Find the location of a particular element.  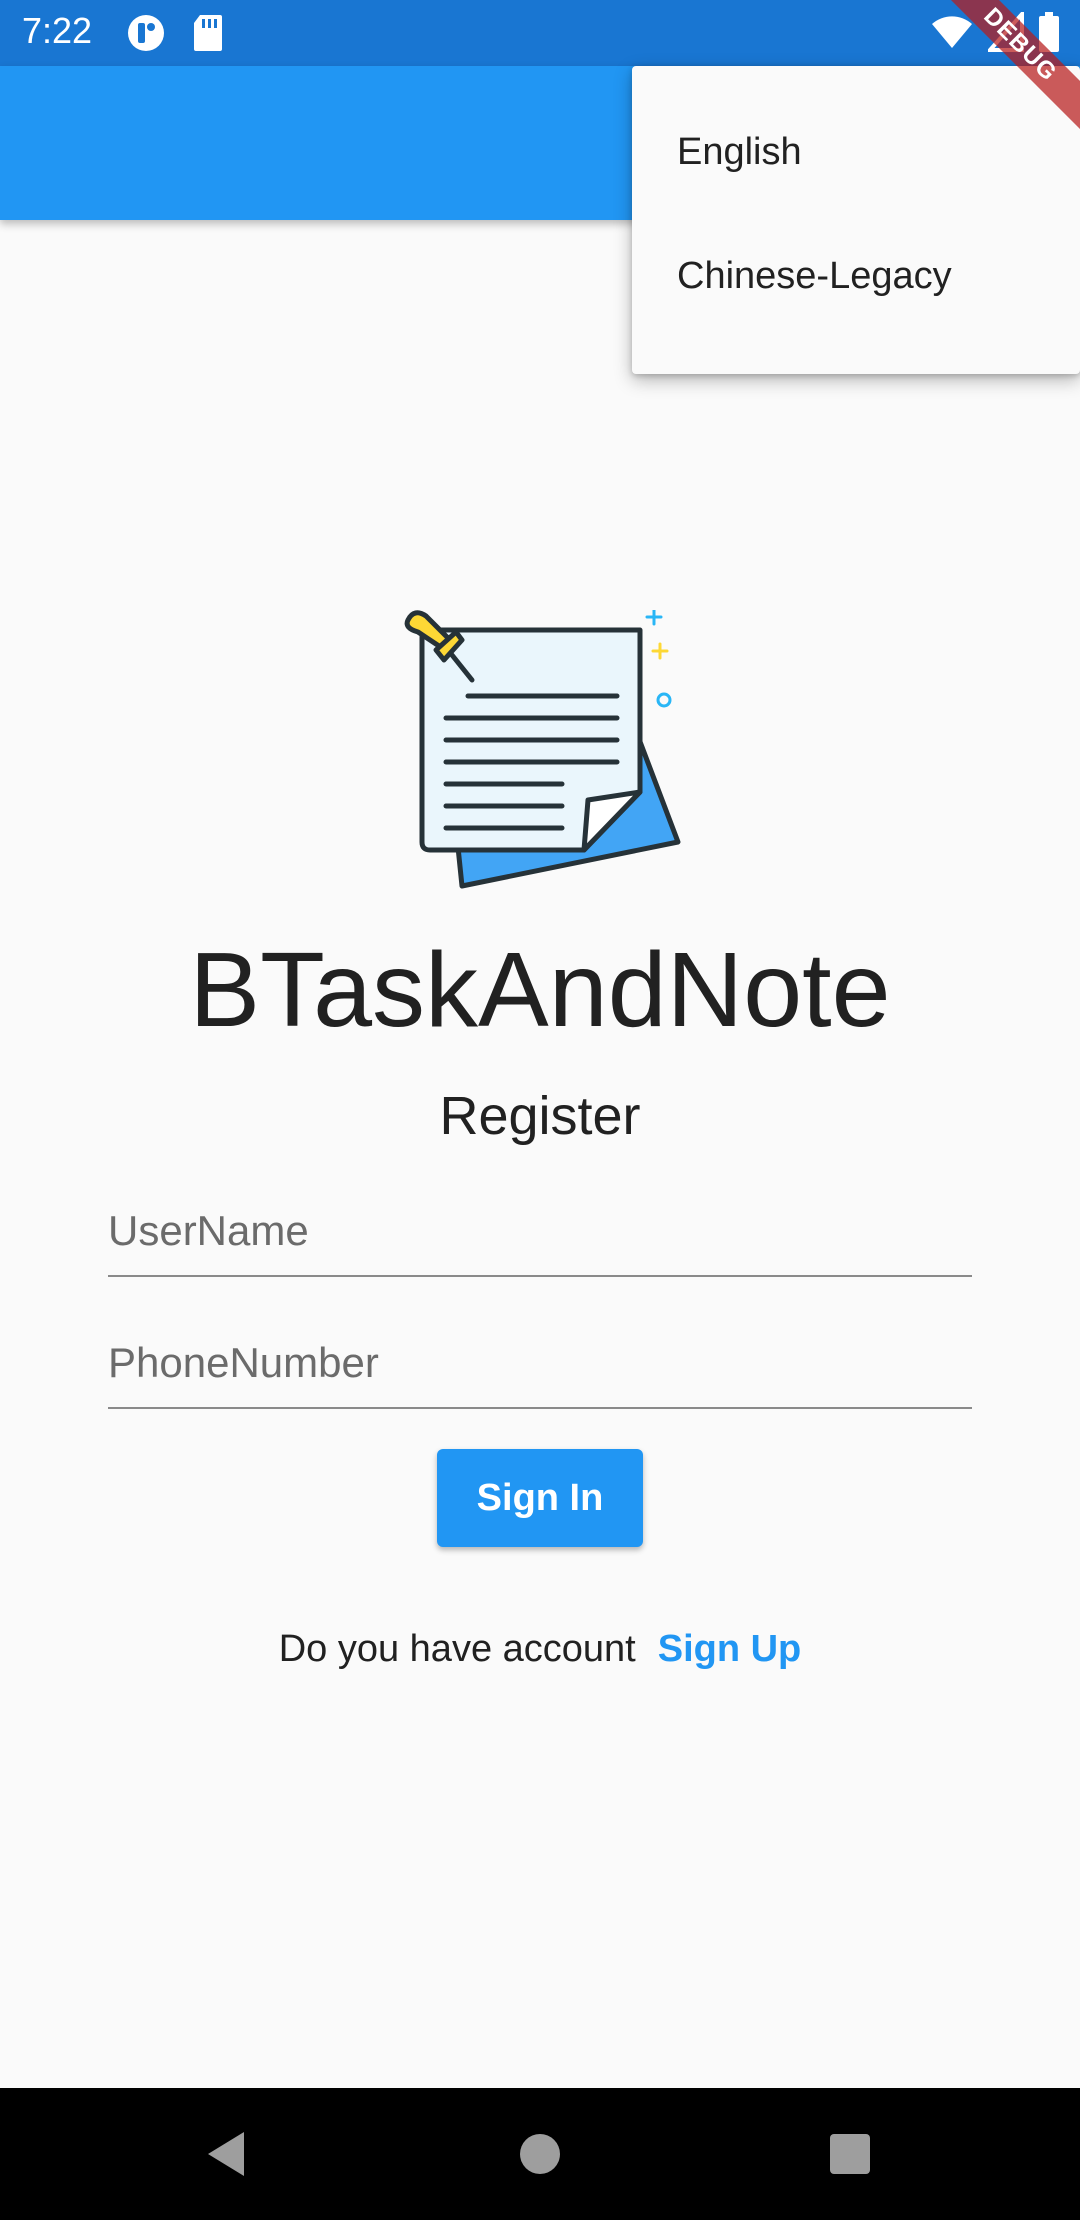

username-input is located at coordinates (540, 1231).